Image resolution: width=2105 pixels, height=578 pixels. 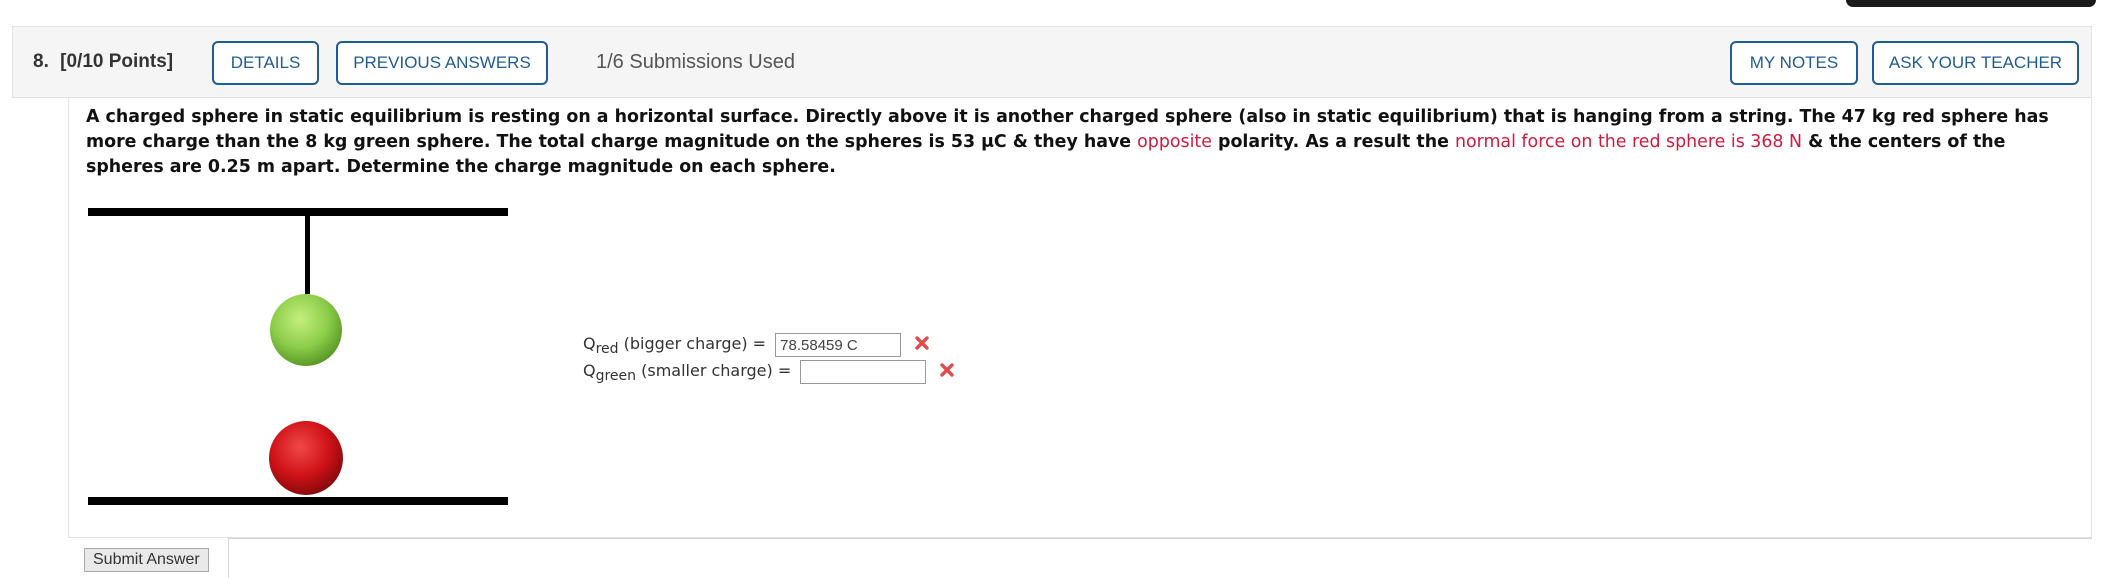 I want to click on bottom-panel, so click(x=1160, y=558).